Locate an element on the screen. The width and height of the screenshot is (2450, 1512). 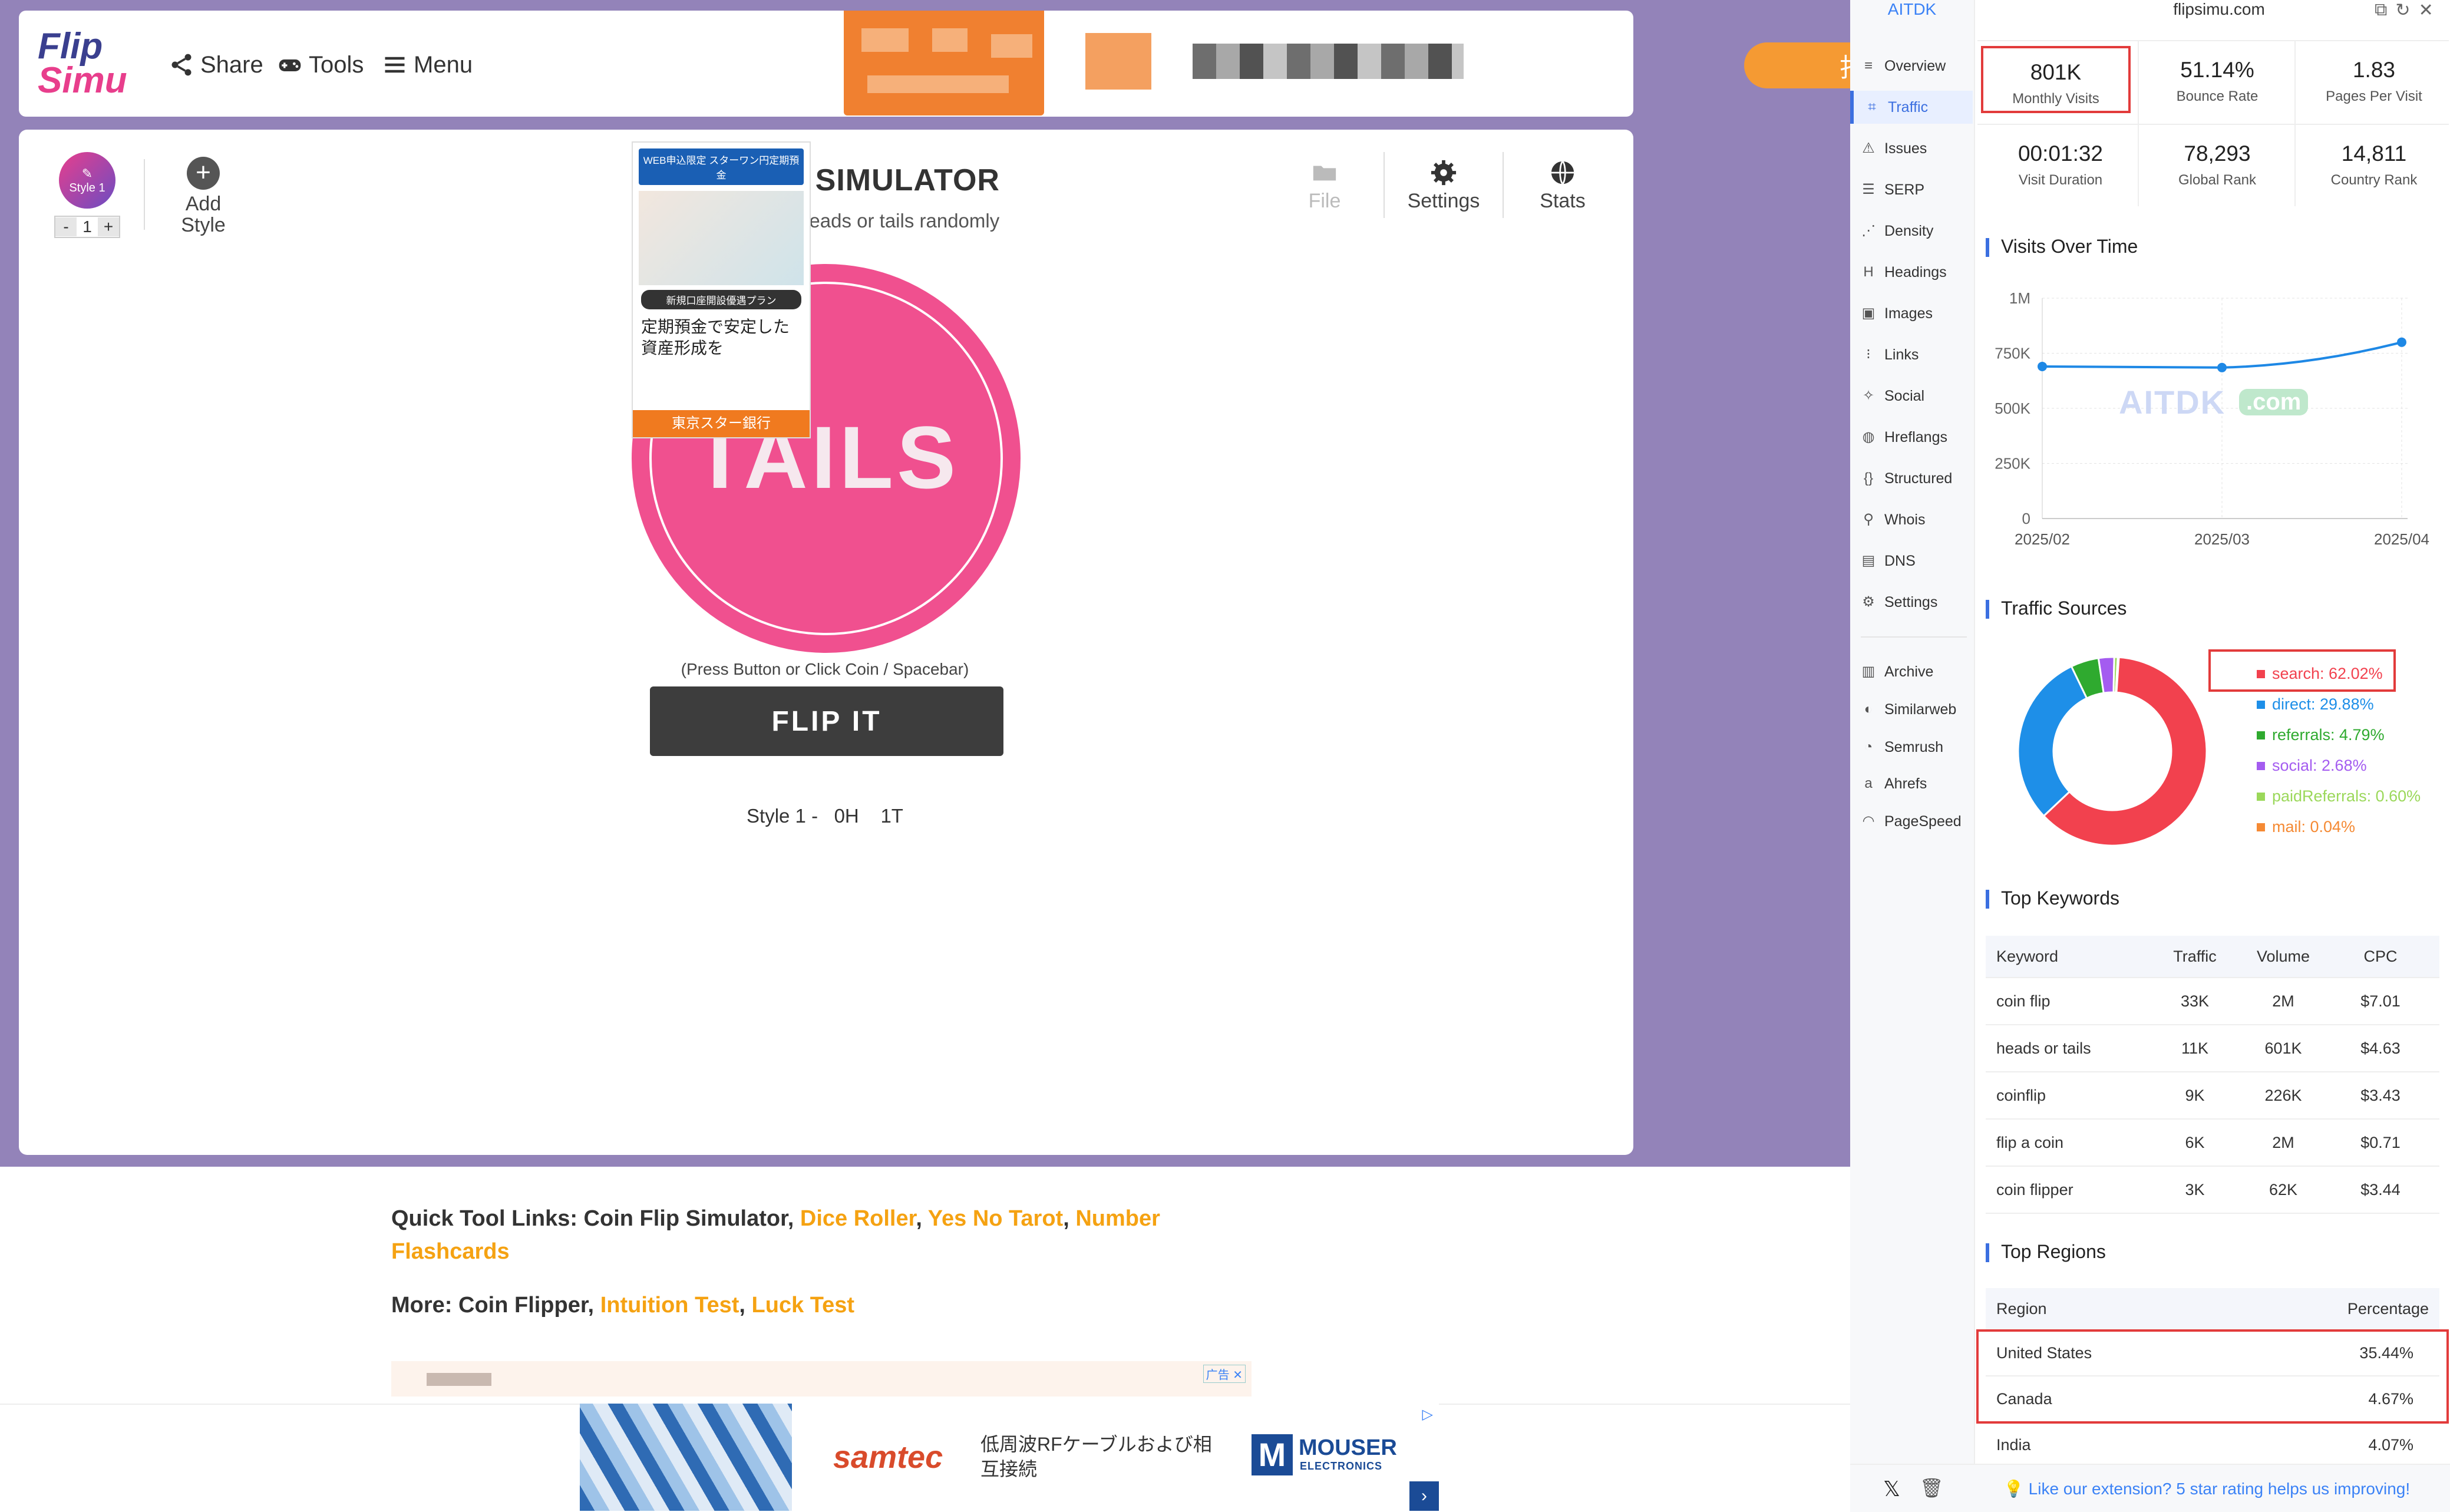
legend-item: search: 62.02% is located at coordinates (2320, 674).